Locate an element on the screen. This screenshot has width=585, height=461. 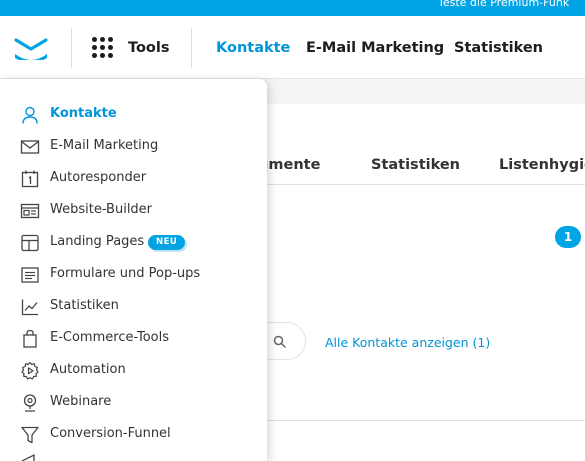
all-contacts-link: Alle Kontakte anzeigen (1) is located at coordinates (407, 342).